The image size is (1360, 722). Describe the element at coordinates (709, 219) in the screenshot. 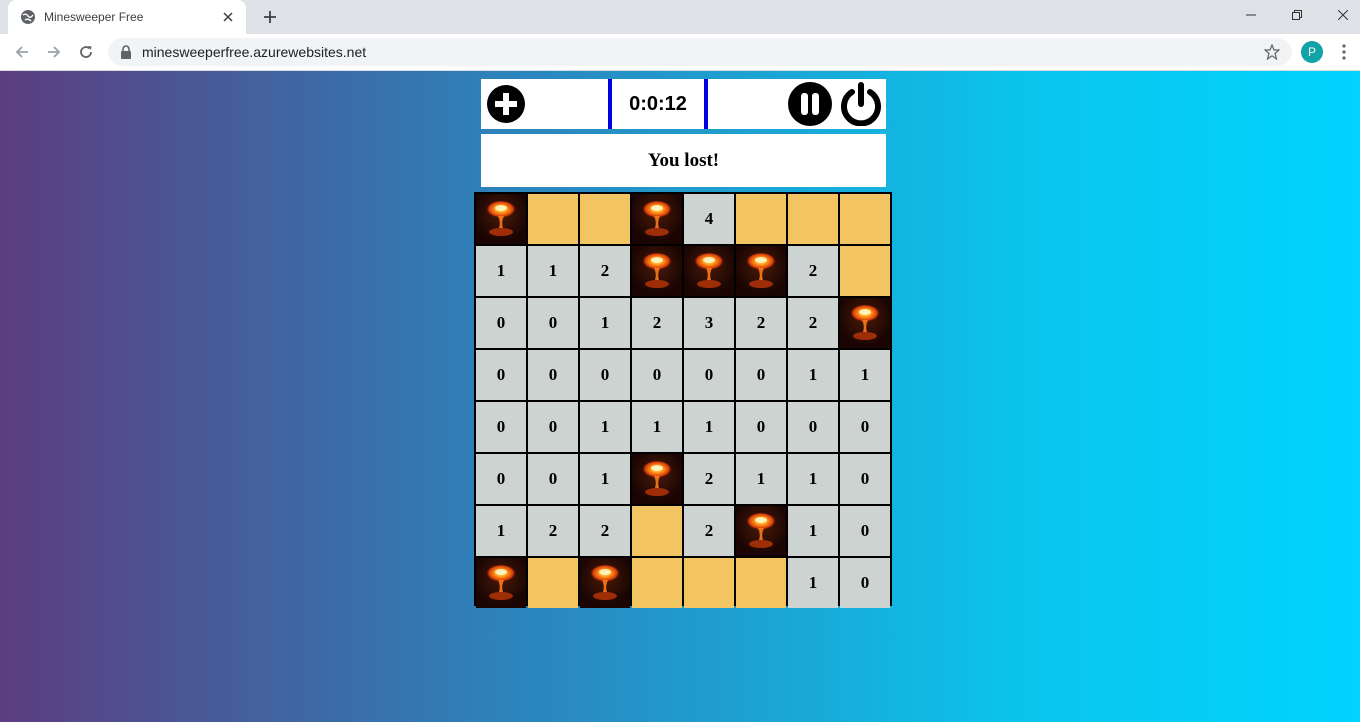

I see `revealed-cell: 4` at that location.